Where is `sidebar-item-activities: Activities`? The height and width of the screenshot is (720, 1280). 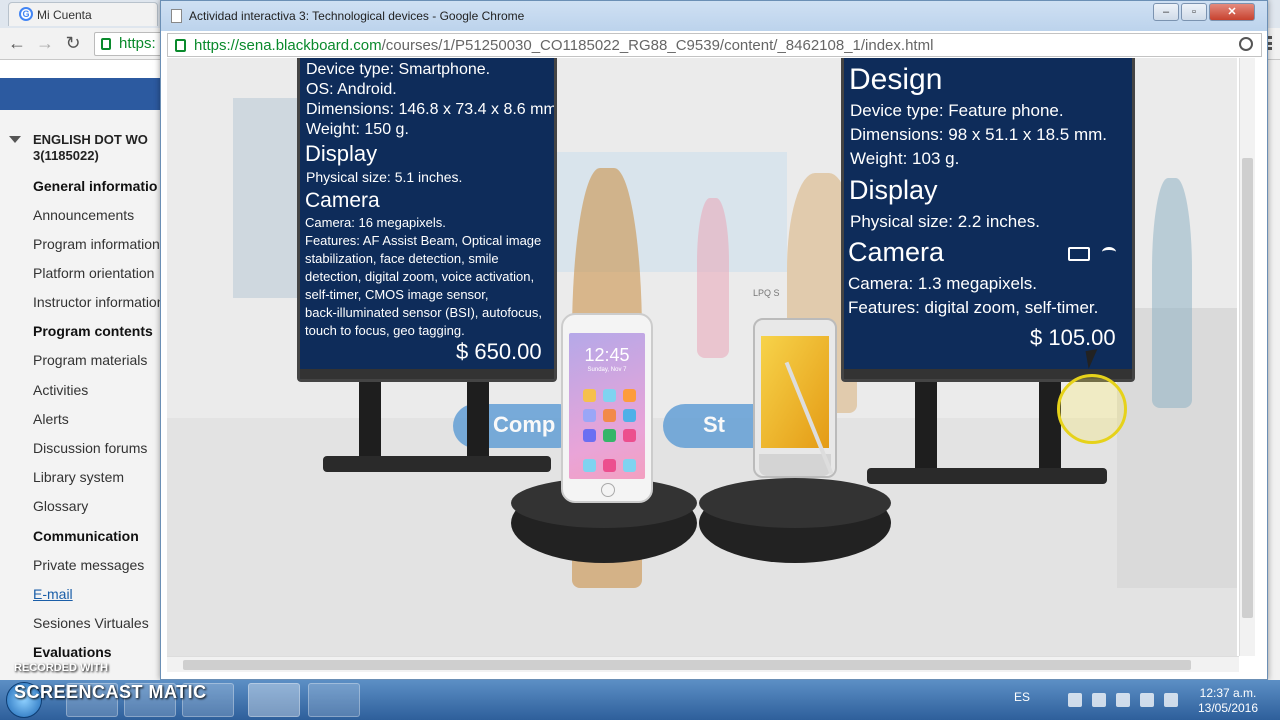 sidebar-item-activities: Activities is located at coordinates (60, 390).